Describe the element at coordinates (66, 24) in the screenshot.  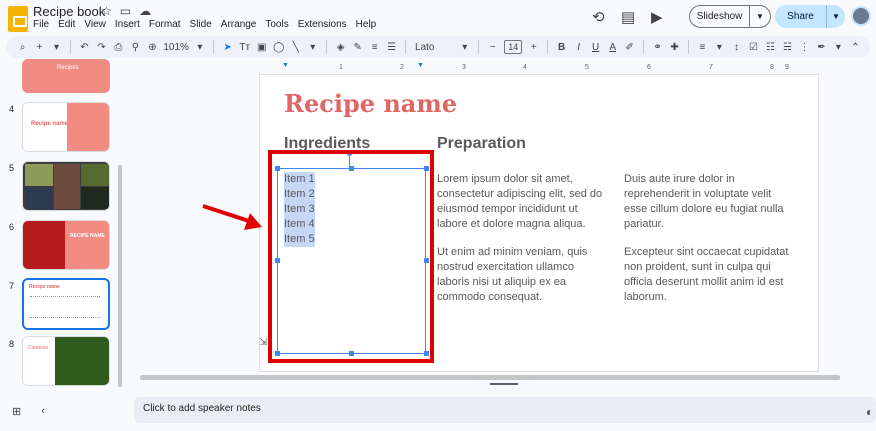
I see `menu-edit: Edit` at that location.